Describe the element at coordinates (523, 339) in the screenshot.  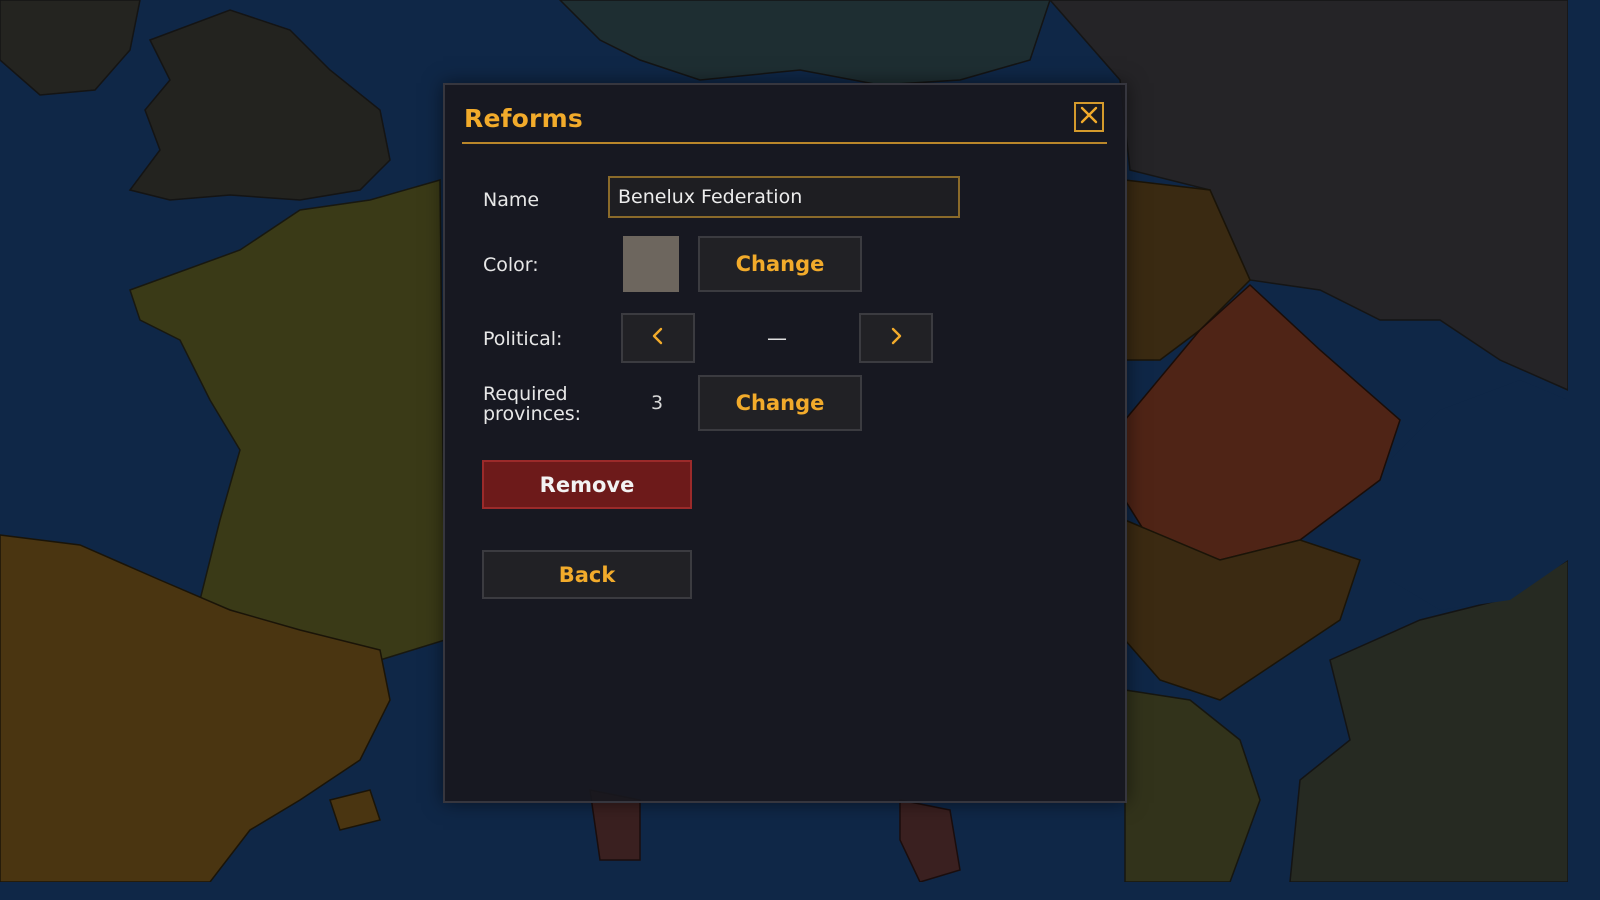
I see `political-label: Political:` at that location.